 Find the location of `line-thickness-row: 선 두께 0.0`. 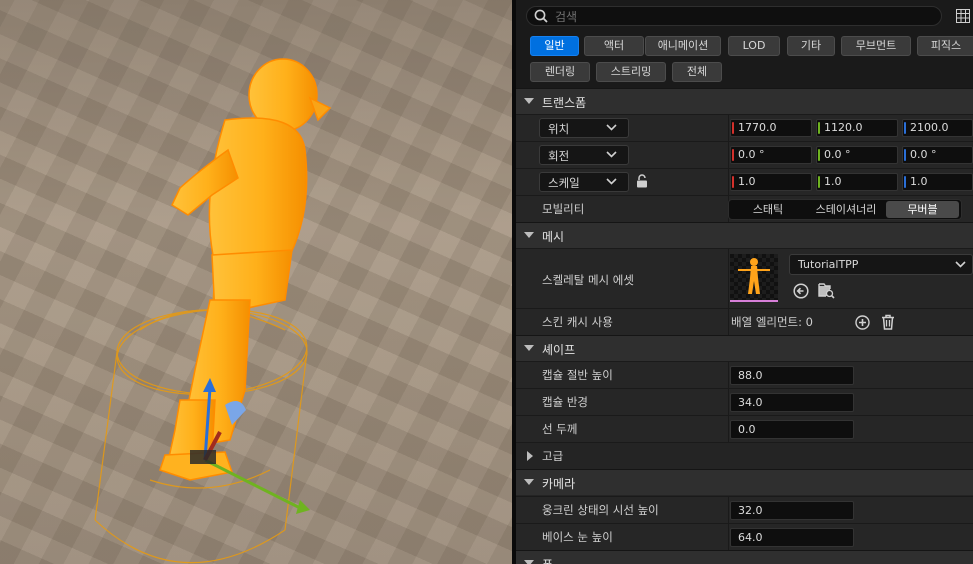

line-thickness-row: 선 두께 0.0 is located at coordinates (744, 428).